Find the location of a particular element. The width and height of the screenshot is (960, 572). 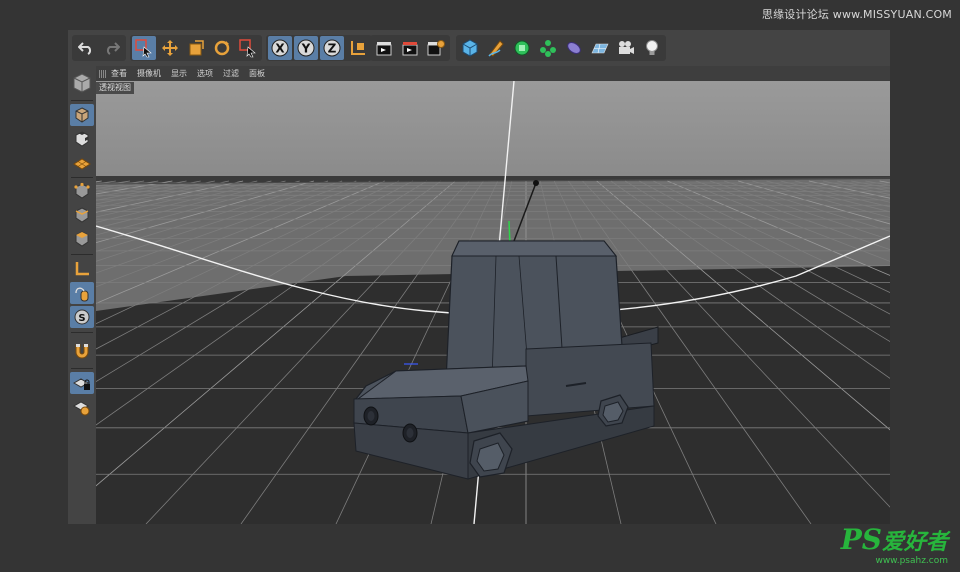

mode-toolbar: S is located at coordinates (82, 295).